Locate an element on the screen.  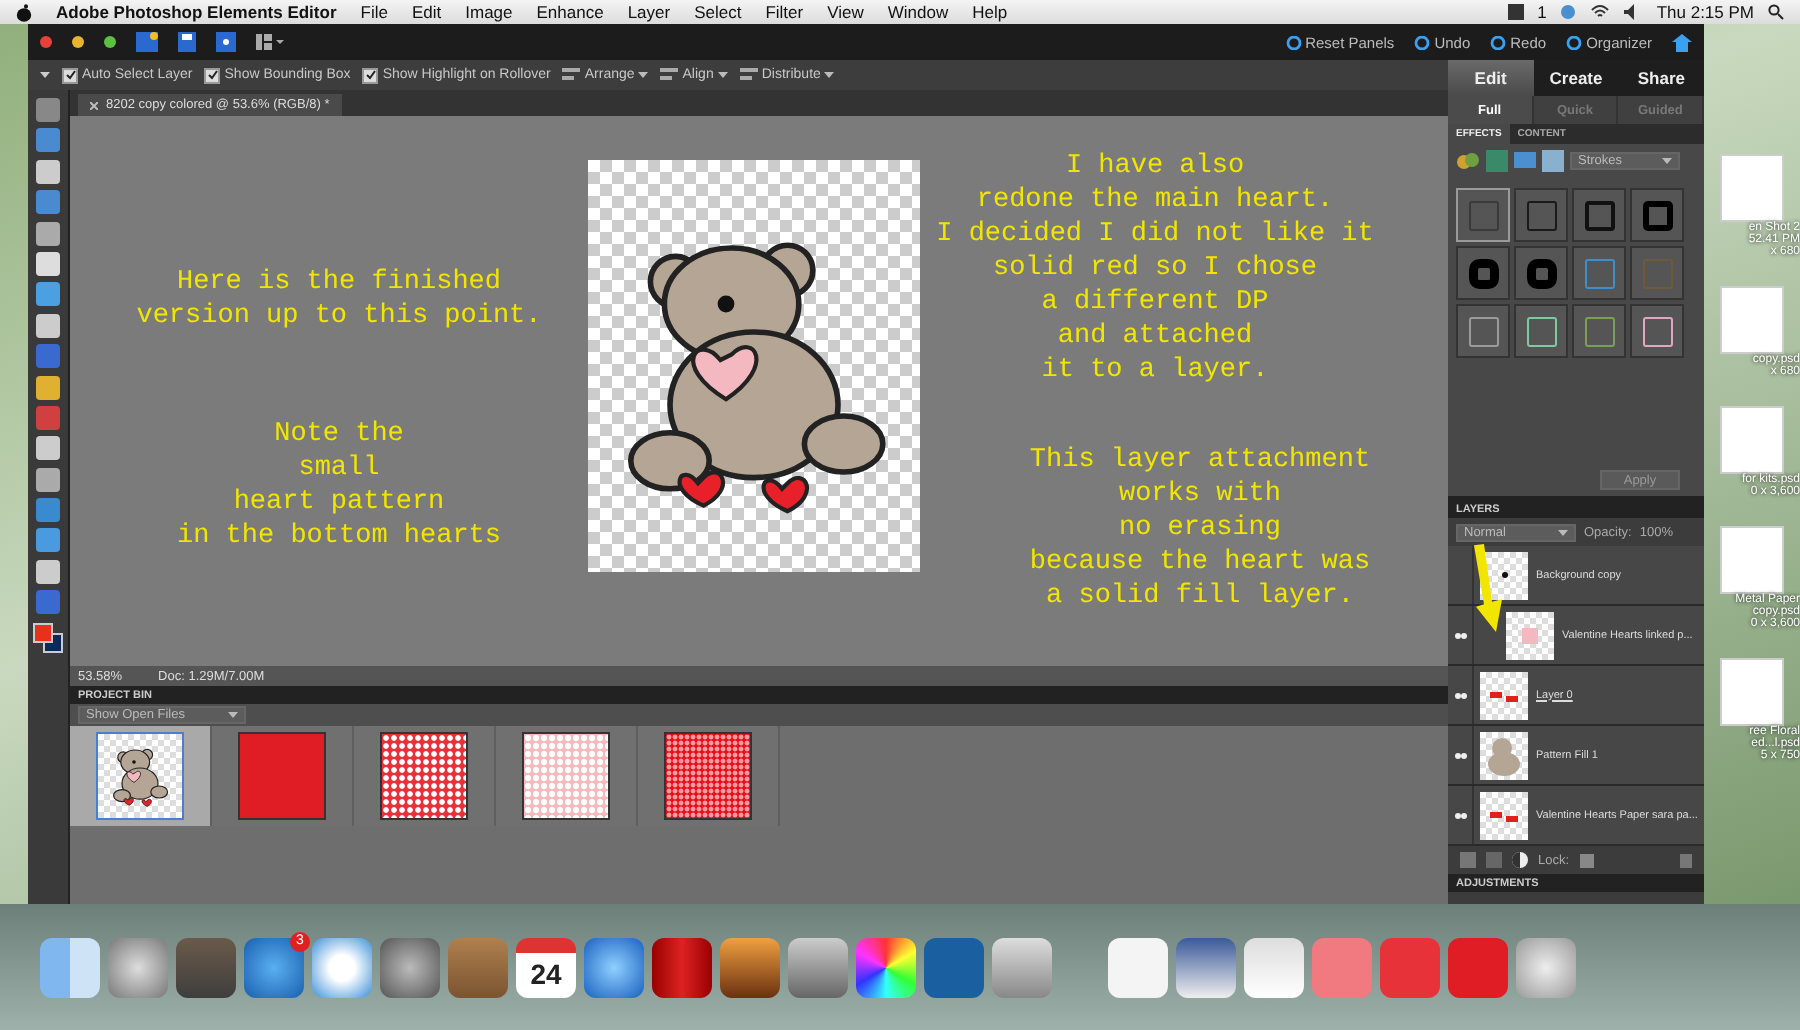
sync-icon is located at coordinates (1568, 12).